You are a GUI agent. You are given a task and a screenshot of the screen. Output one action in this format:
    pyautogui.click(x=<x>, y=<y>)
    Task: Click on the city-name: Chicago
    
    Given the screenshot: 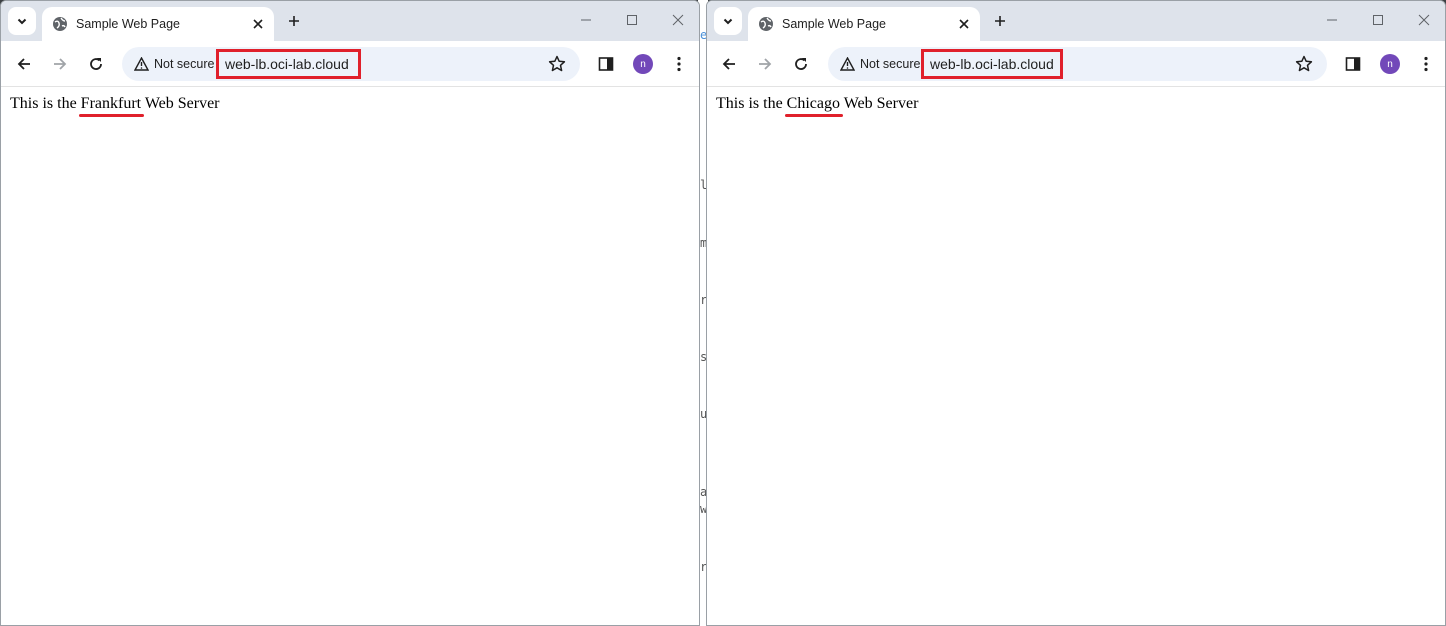 What is the action you would take?
    pyautogui.click(x=813, y=106)
    